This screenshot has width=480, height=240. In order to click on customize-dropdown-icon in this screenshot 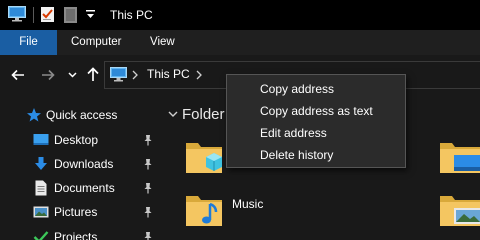, I will do `click(90, 15)`.